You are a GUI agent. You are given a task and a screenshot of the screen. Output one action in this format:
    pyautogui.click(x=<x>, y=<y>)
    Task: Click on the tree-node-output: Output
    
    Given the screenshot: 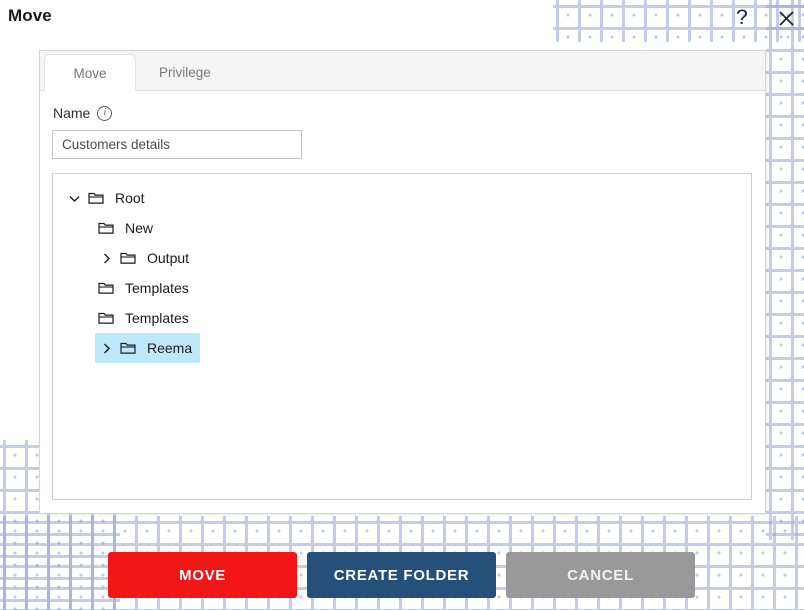 What is the action you would take?
    pyautogui.click(x=146, y=258)
    